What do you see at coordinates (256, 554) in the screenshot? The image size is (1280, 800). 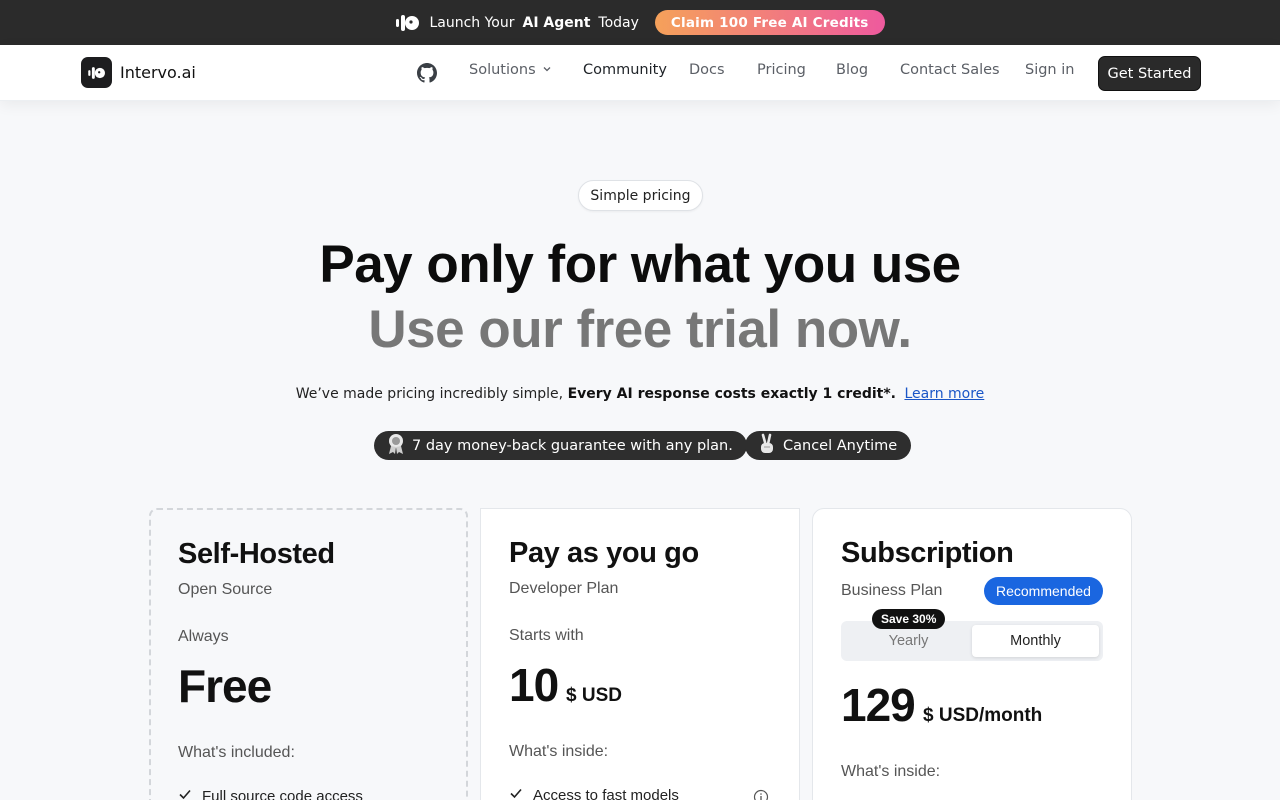 I see `self-hosted-title: Self-Hosted` at bounding box center [256, 554].